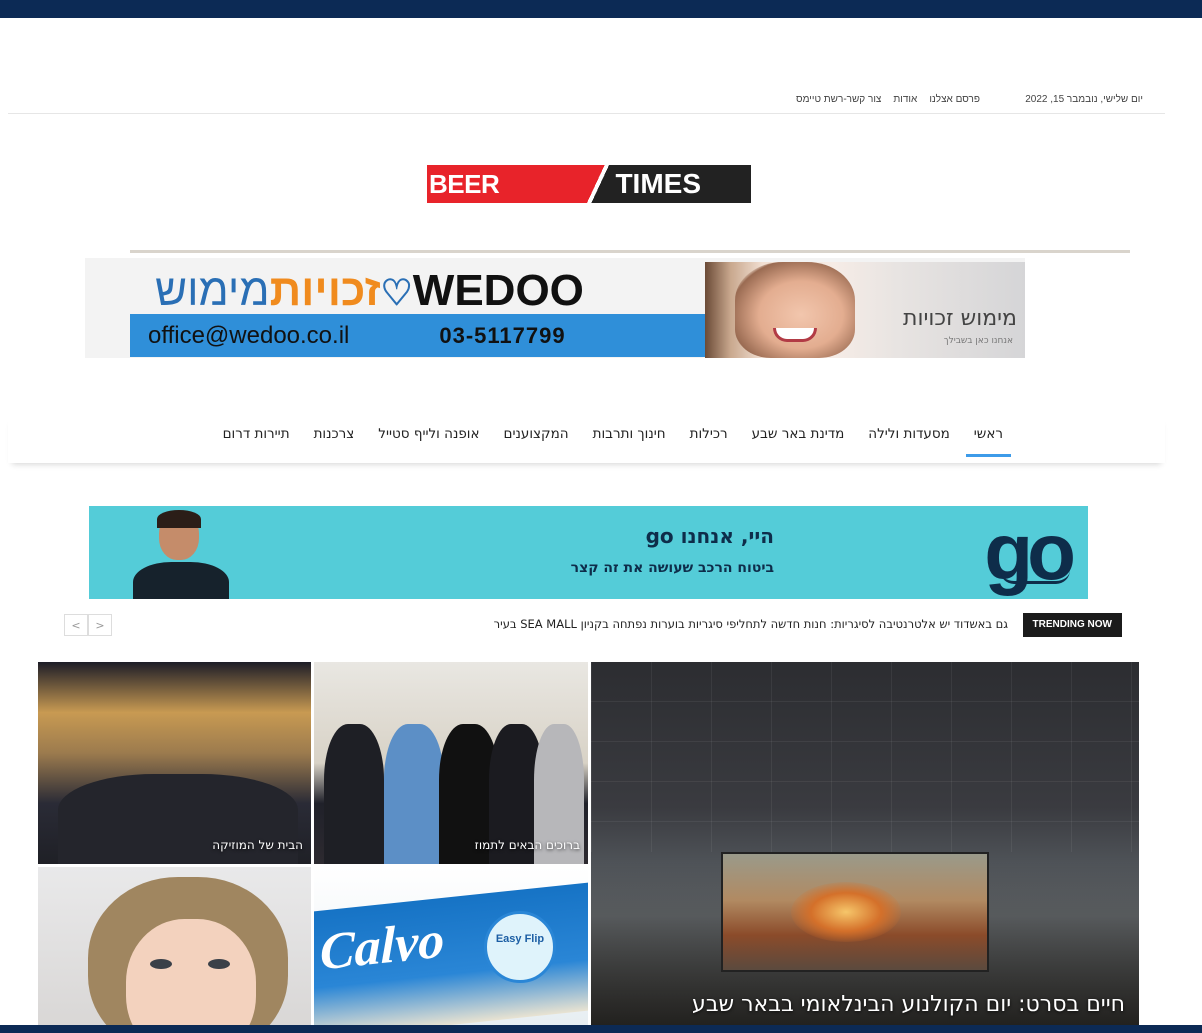  Describe the element at coordinates (908, 438) in the screenshot. I see `nav-item-restaurants: מסעדות ולילה` at that location.